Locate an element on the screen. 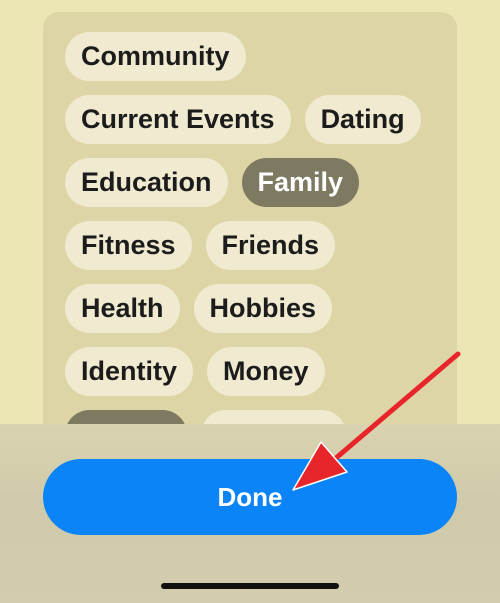  topic-chip-education: Education is located at coordinates (146, 182).